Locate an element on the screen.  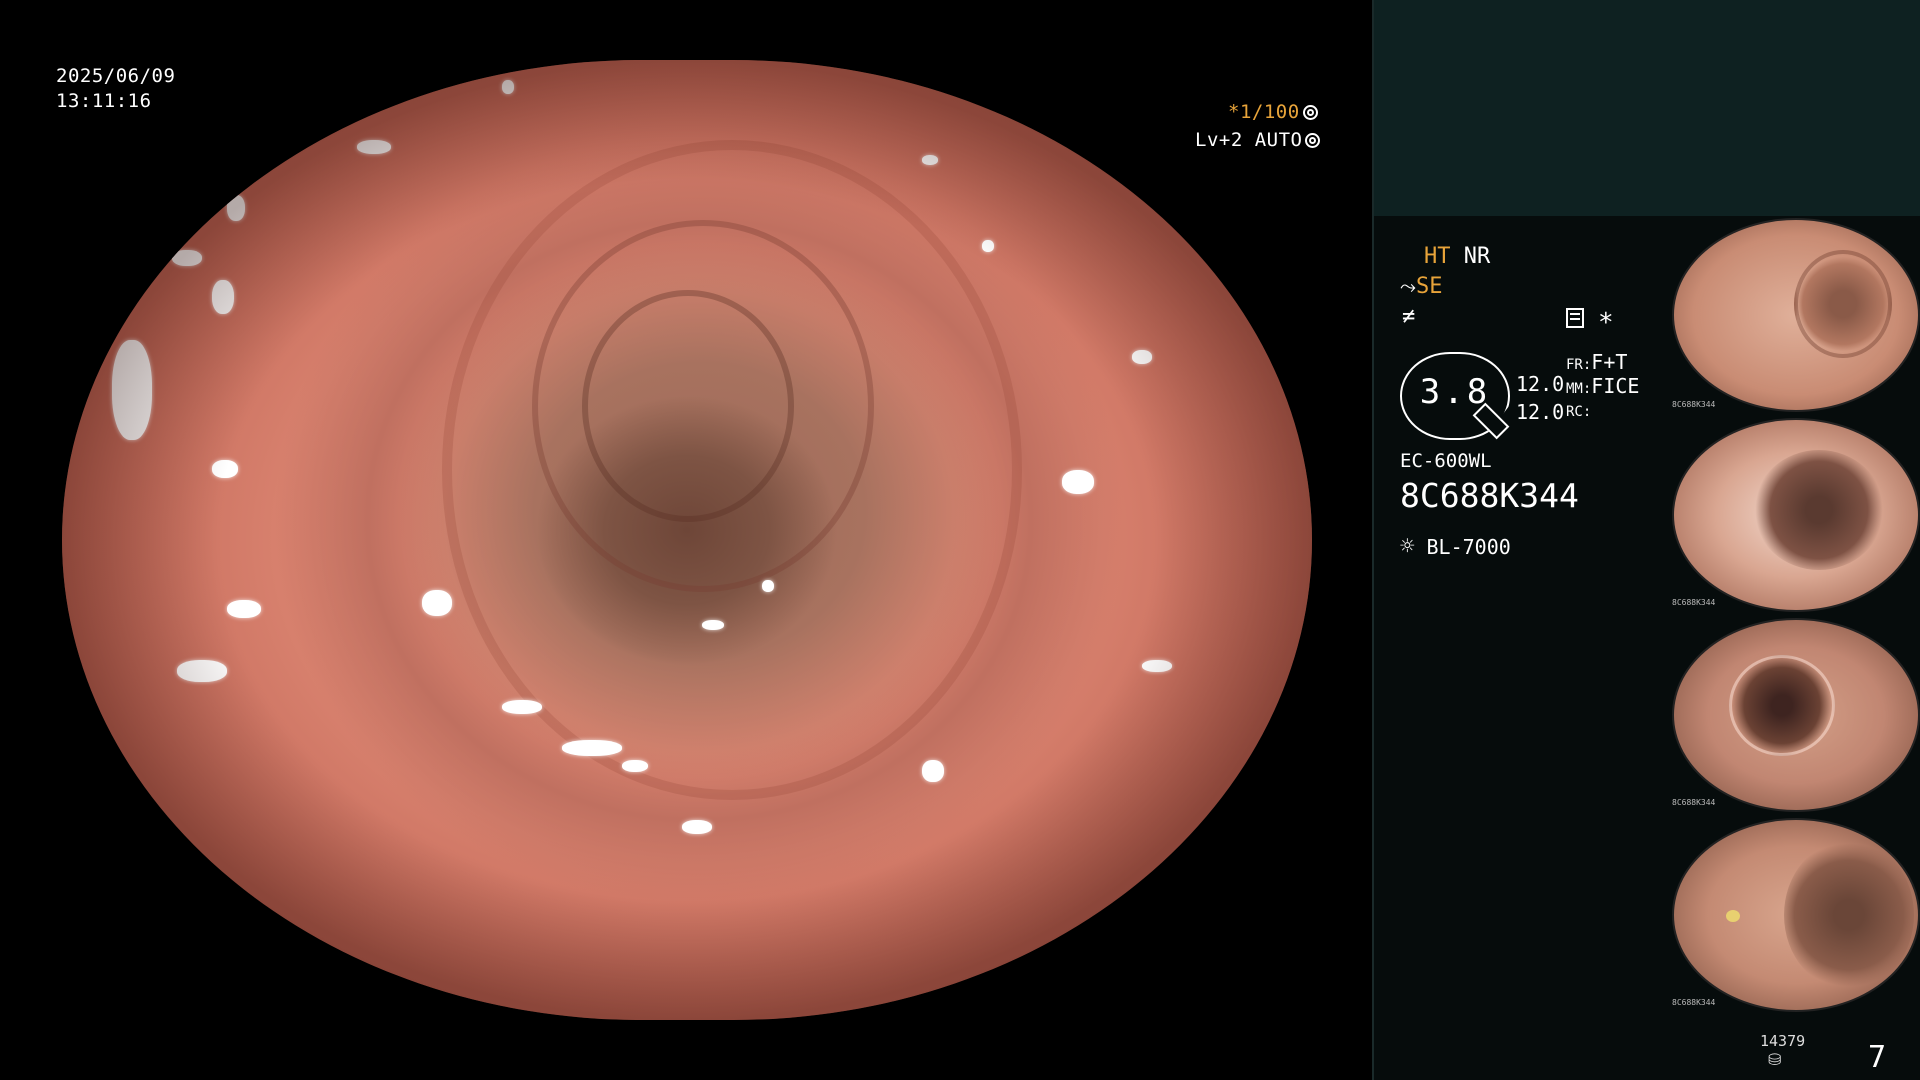
image-counter: 14379 is located at coordinates (1783, 1041).